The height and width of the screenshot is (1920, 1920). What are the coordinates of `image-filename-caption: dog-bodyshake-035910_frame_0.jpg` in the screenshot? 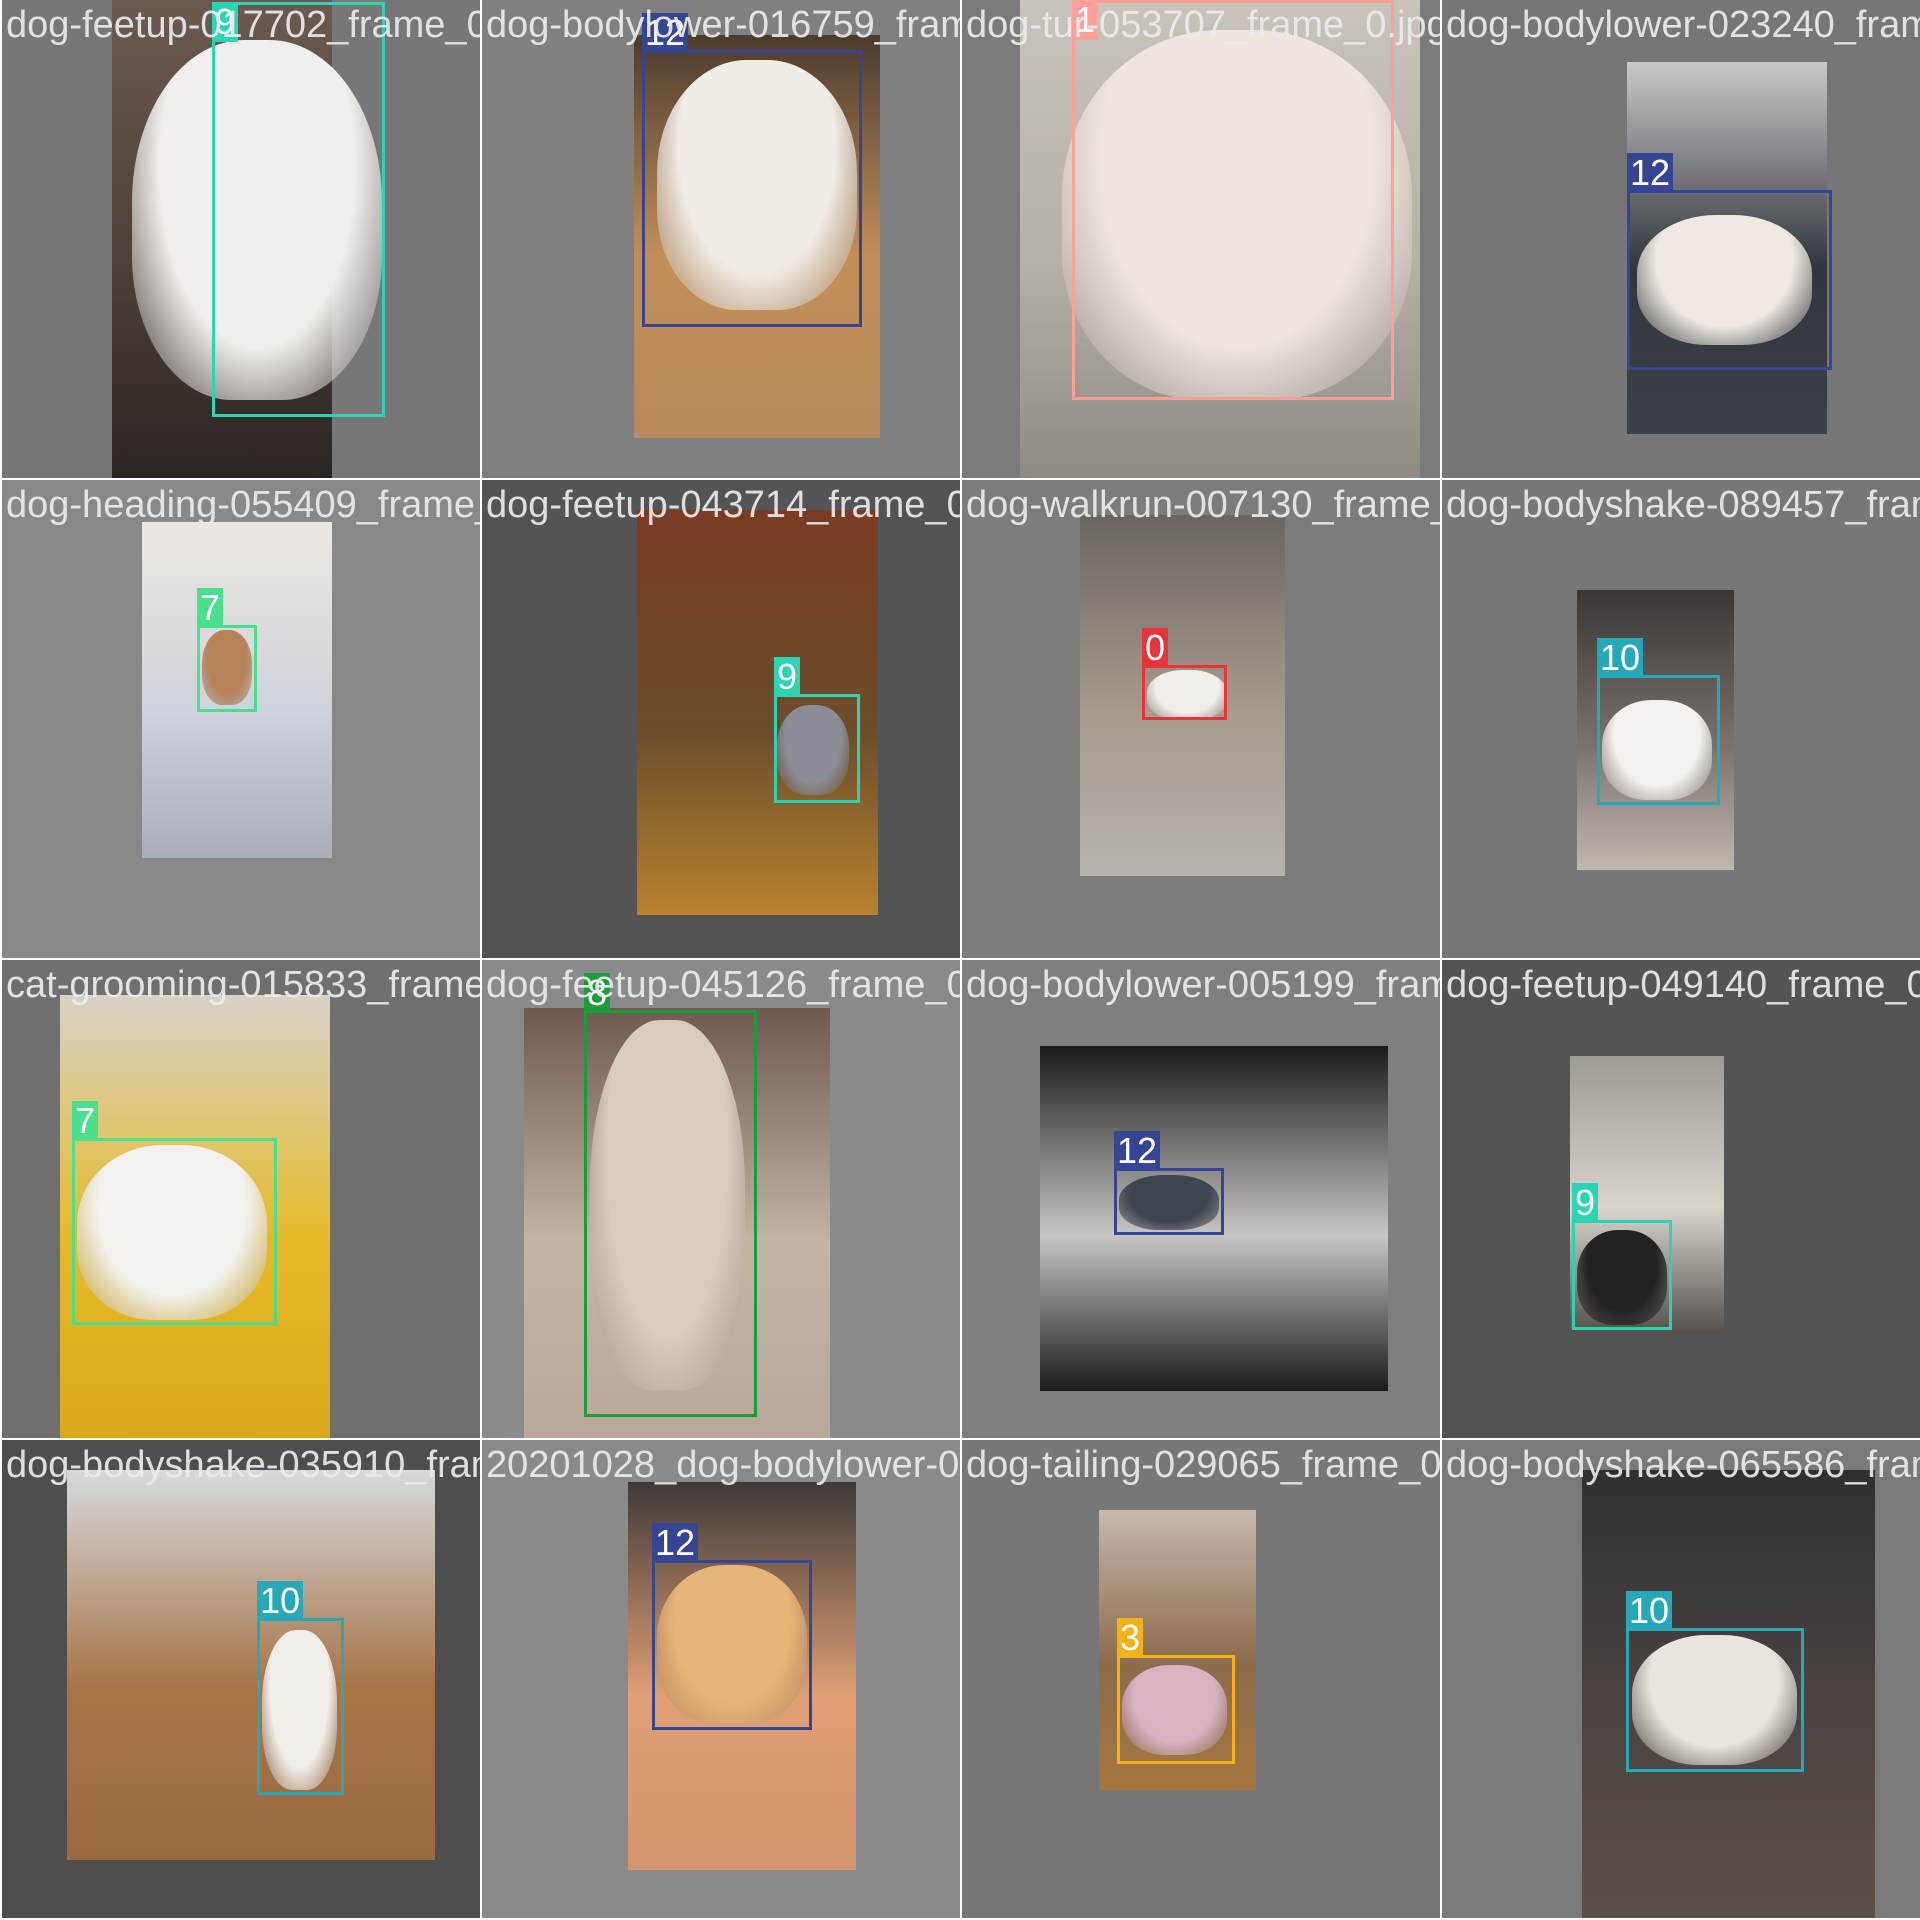 It's located at (243, 1465).